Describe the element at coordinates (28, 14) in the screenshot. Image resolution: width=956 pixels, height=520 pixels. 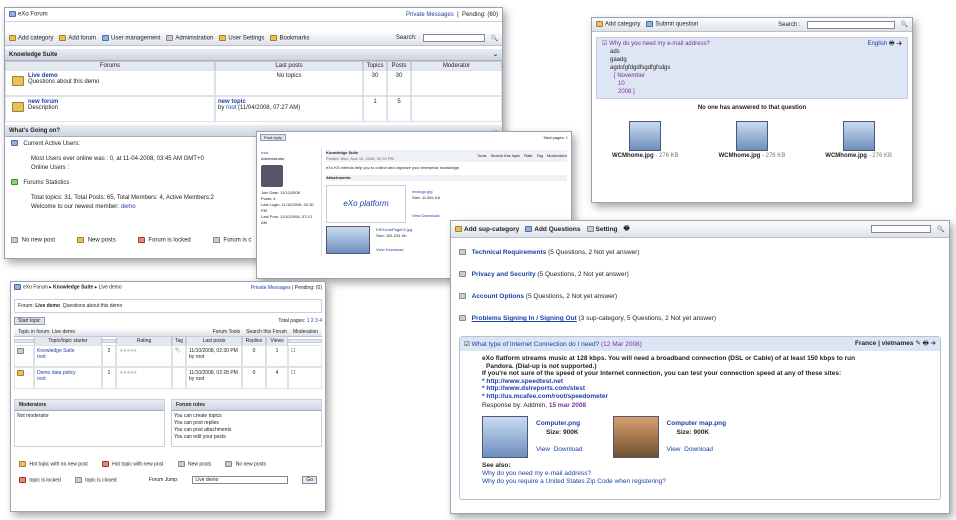
I see `breadcrumb: eXo Forum` at that location.